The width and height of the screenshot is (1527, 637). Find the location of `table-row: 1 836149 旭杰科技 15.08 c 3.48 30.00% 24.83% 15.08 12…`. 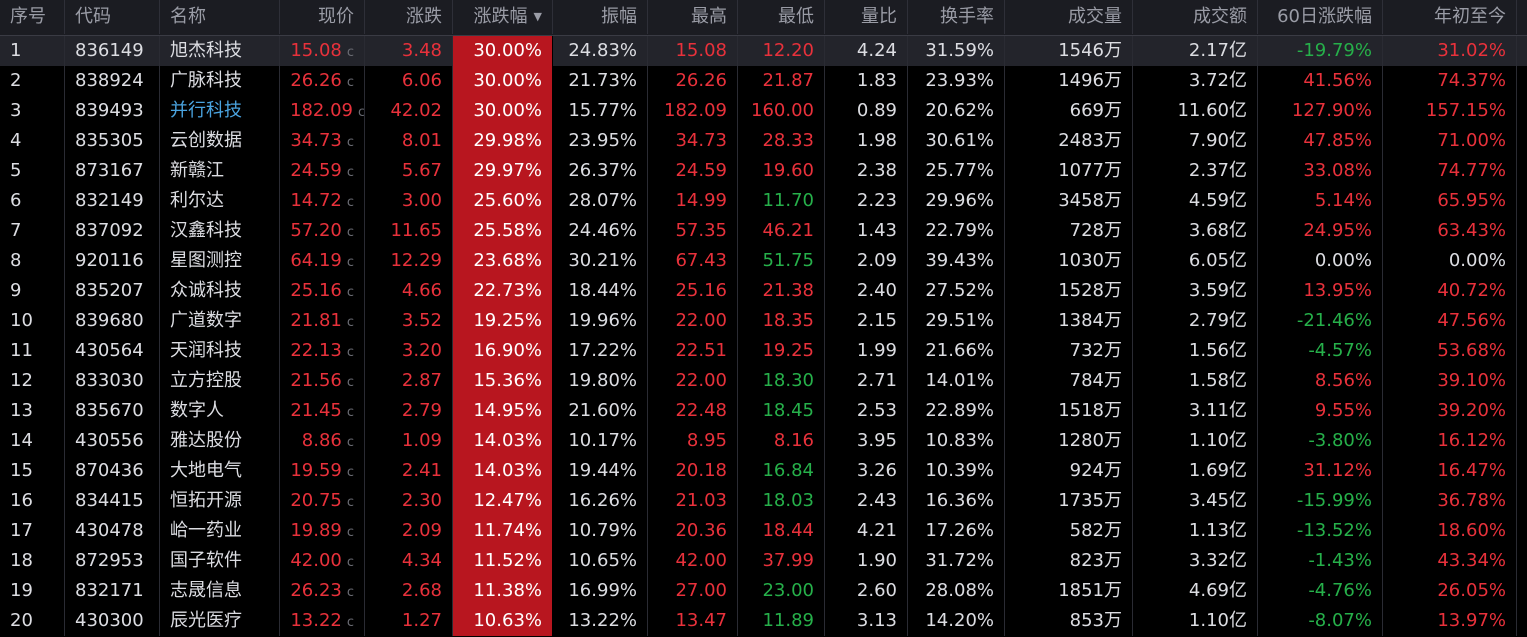

table-row: 1 836149 旭杰科技 15.08 c 3.48 30.00% 24.83% 15.08 12… is located at coordinates (763, 51).